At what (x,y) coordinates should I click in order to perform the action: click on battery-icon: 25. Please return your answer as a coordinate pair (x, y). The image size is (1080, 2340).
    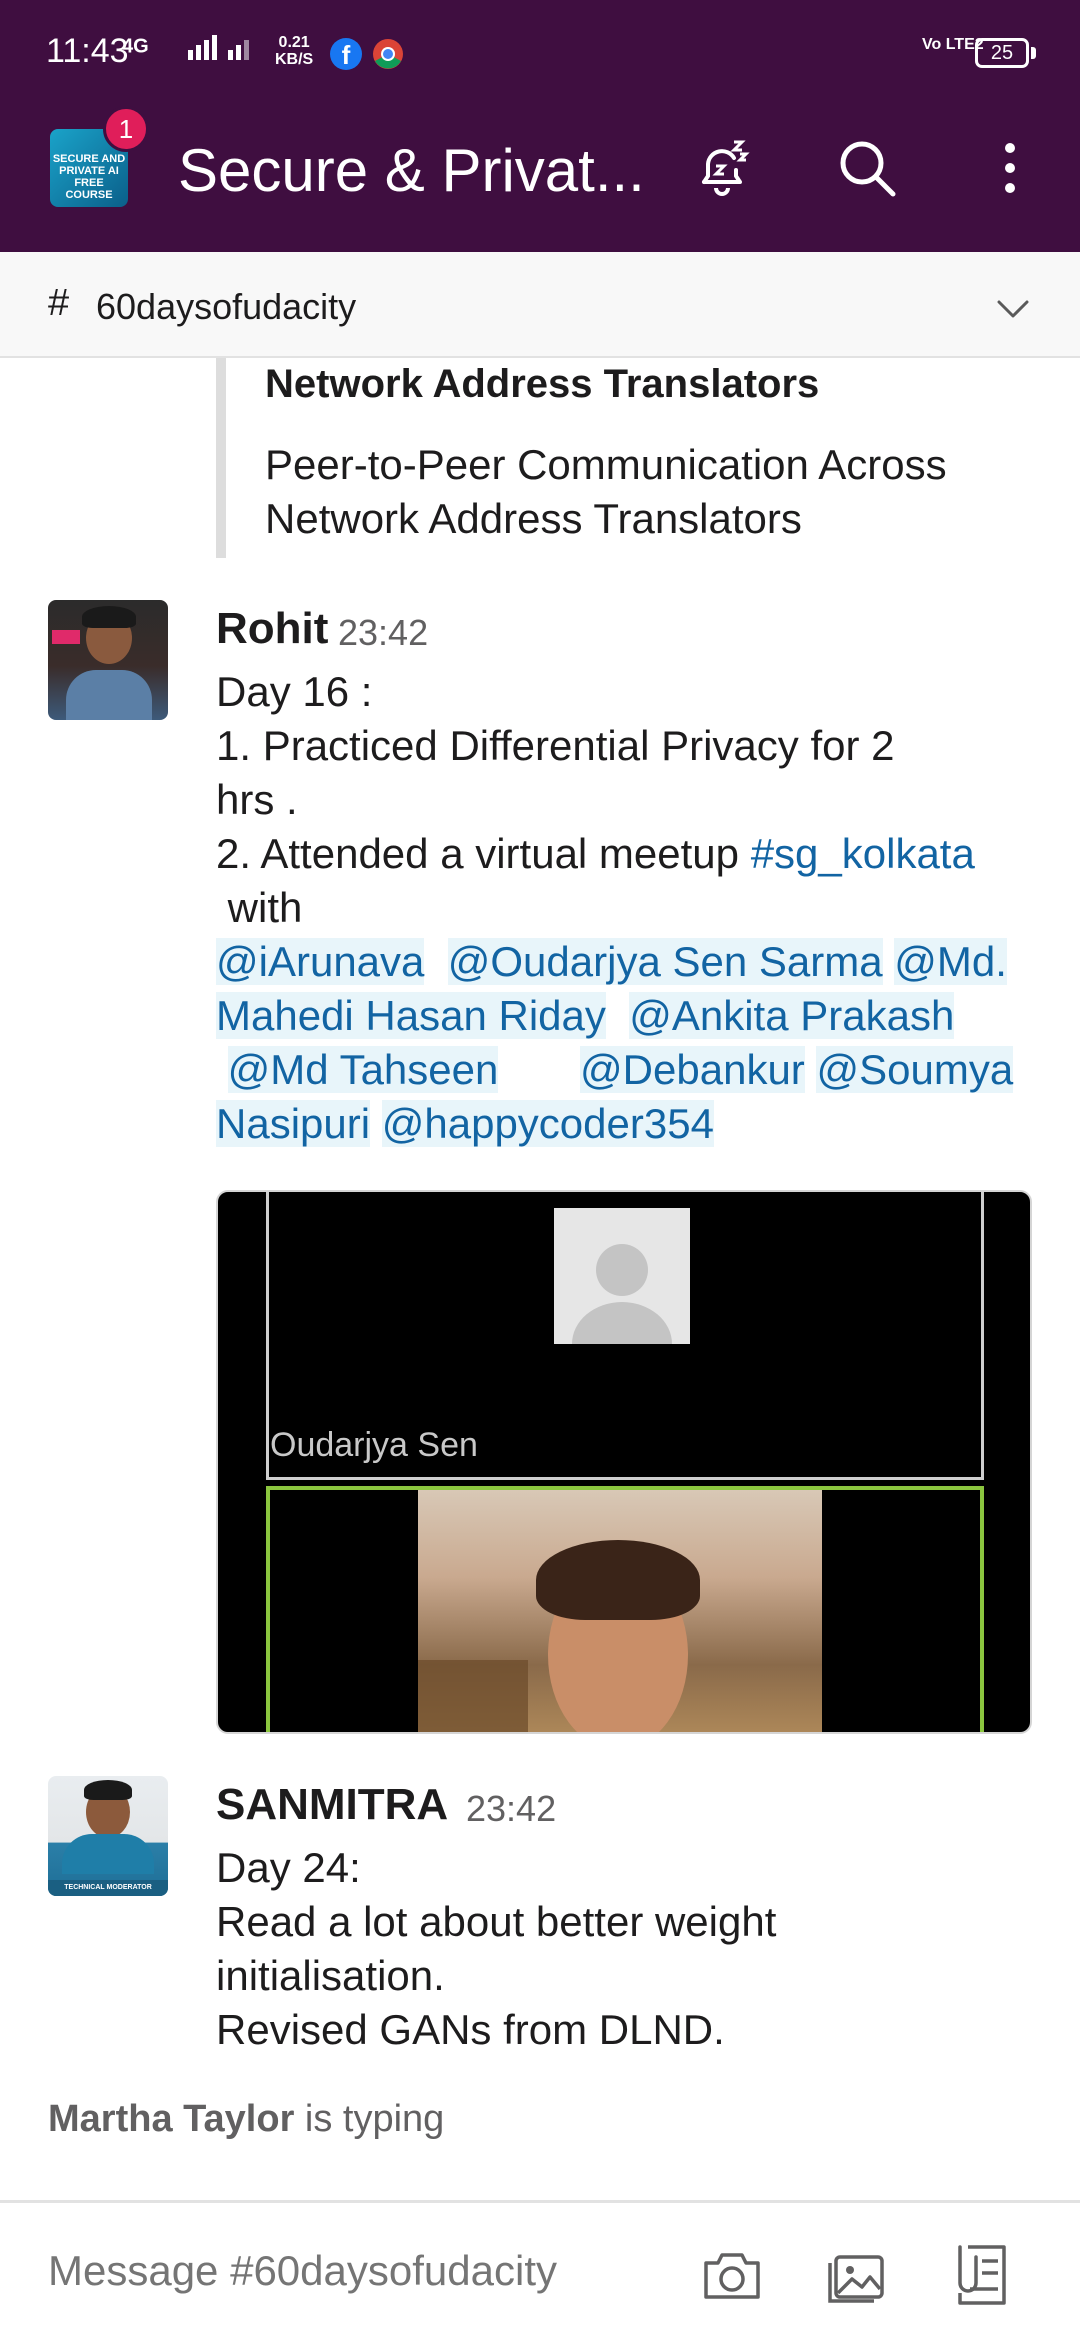
    Looking at the image, I should click on (1002, 53).